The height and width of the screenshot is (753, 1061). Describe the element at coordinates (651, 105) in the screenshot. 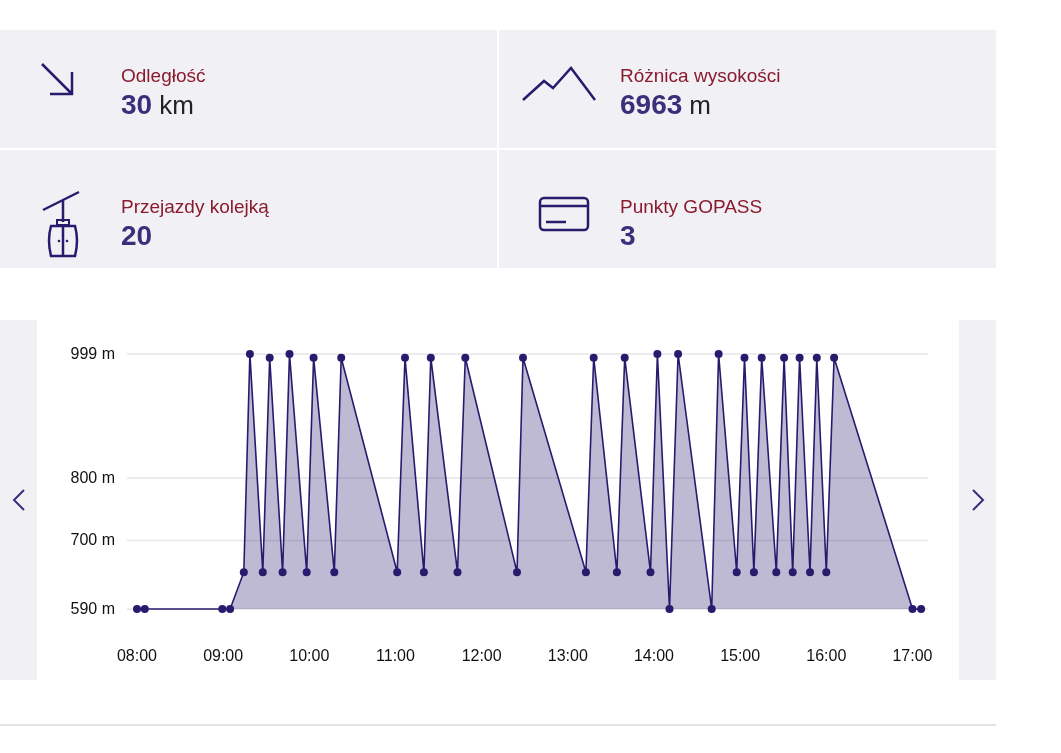

I see `stat-value: 6963` at that location.